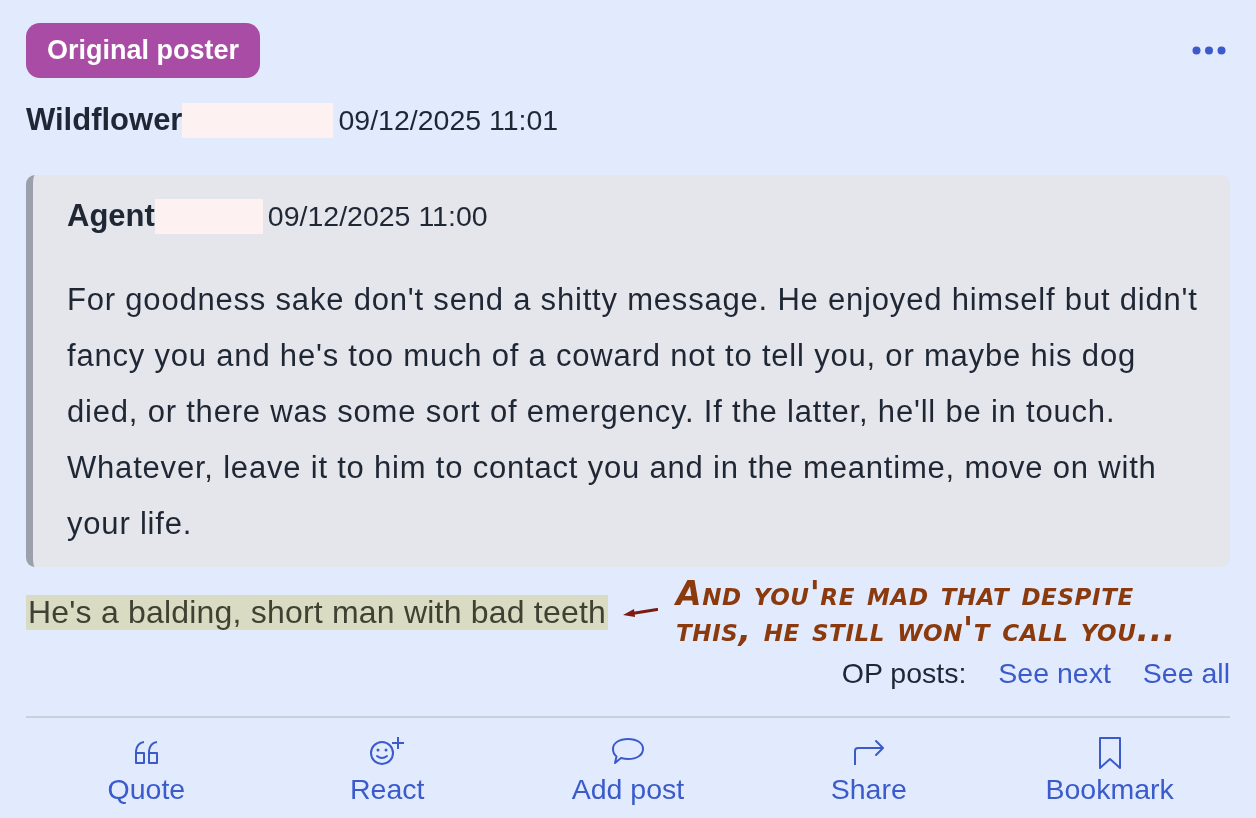 Image resolution: width=1256 pixels, height=818 pixels. Describe the element at coordinates (448, 120) in the screenshot. I see `post-timestamp: 09/12/2025 11:01` at that location.